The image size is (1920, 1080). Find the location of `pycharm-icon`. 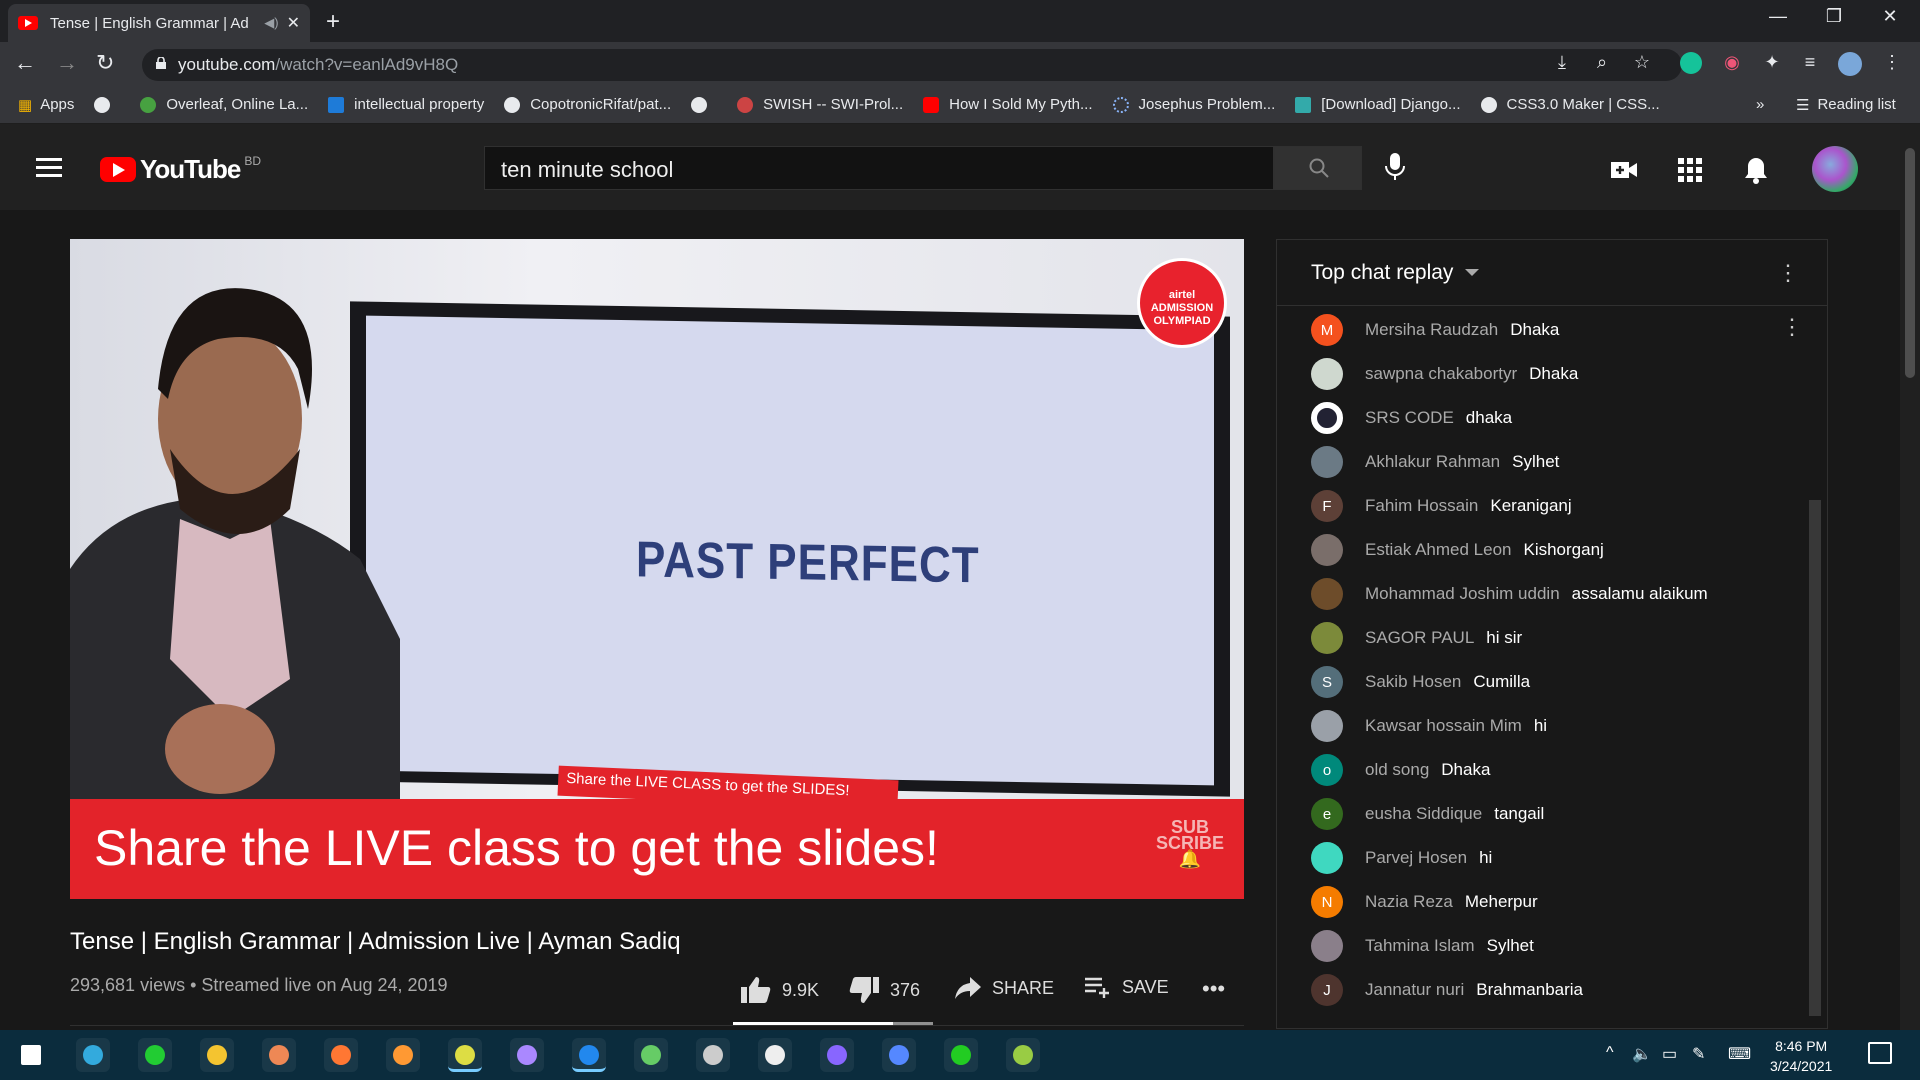

pycharm-icon is located at coordinates (961, 1055).